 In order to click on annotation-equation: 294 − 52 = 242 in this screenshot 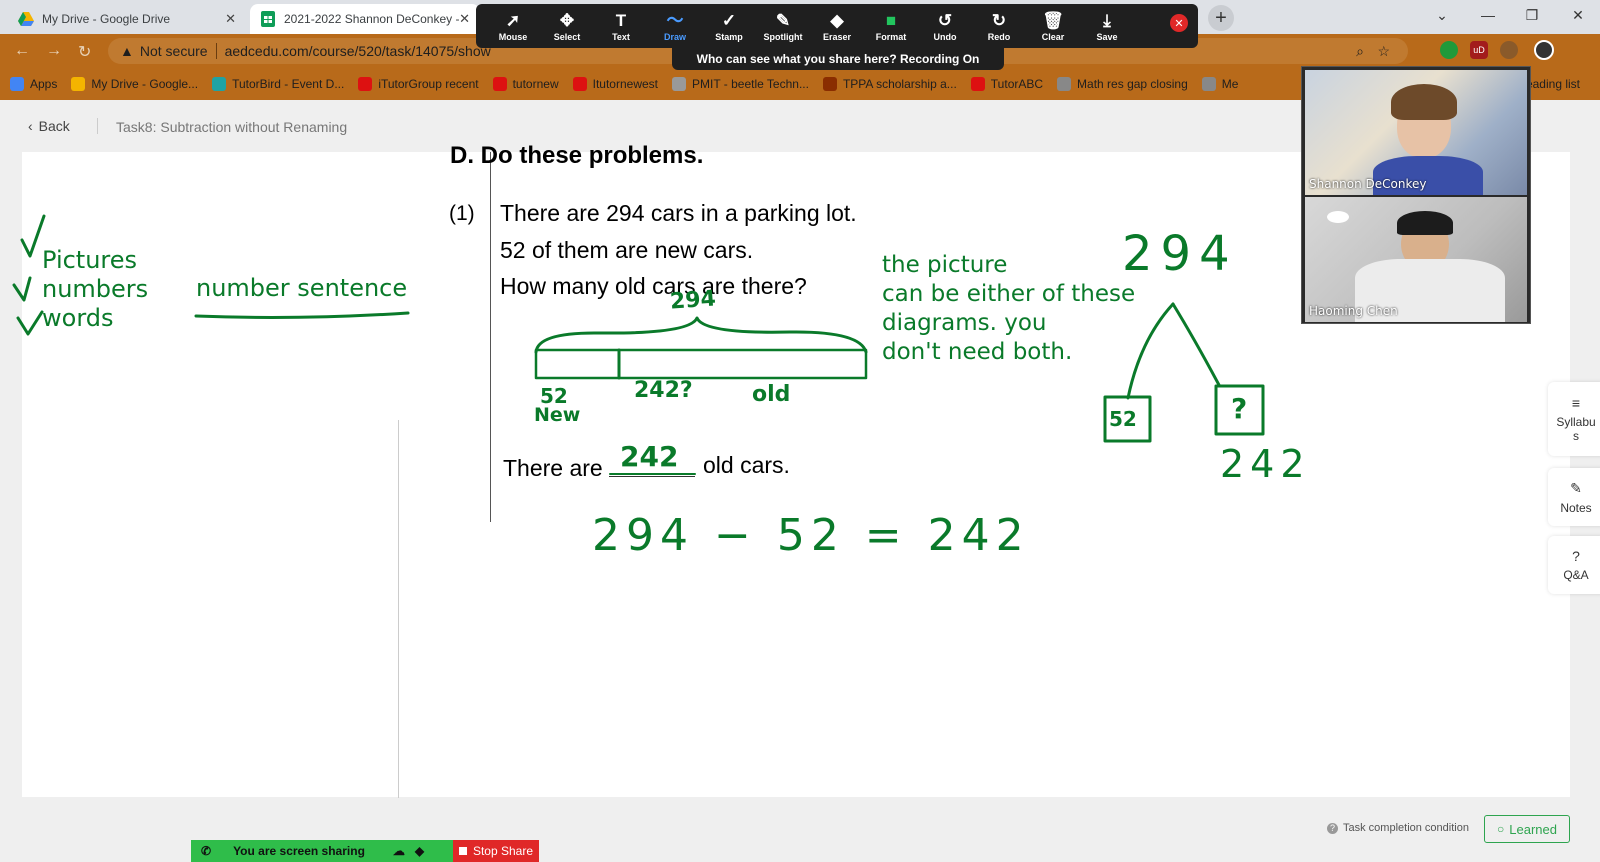, I will do `click(811, 535)`.